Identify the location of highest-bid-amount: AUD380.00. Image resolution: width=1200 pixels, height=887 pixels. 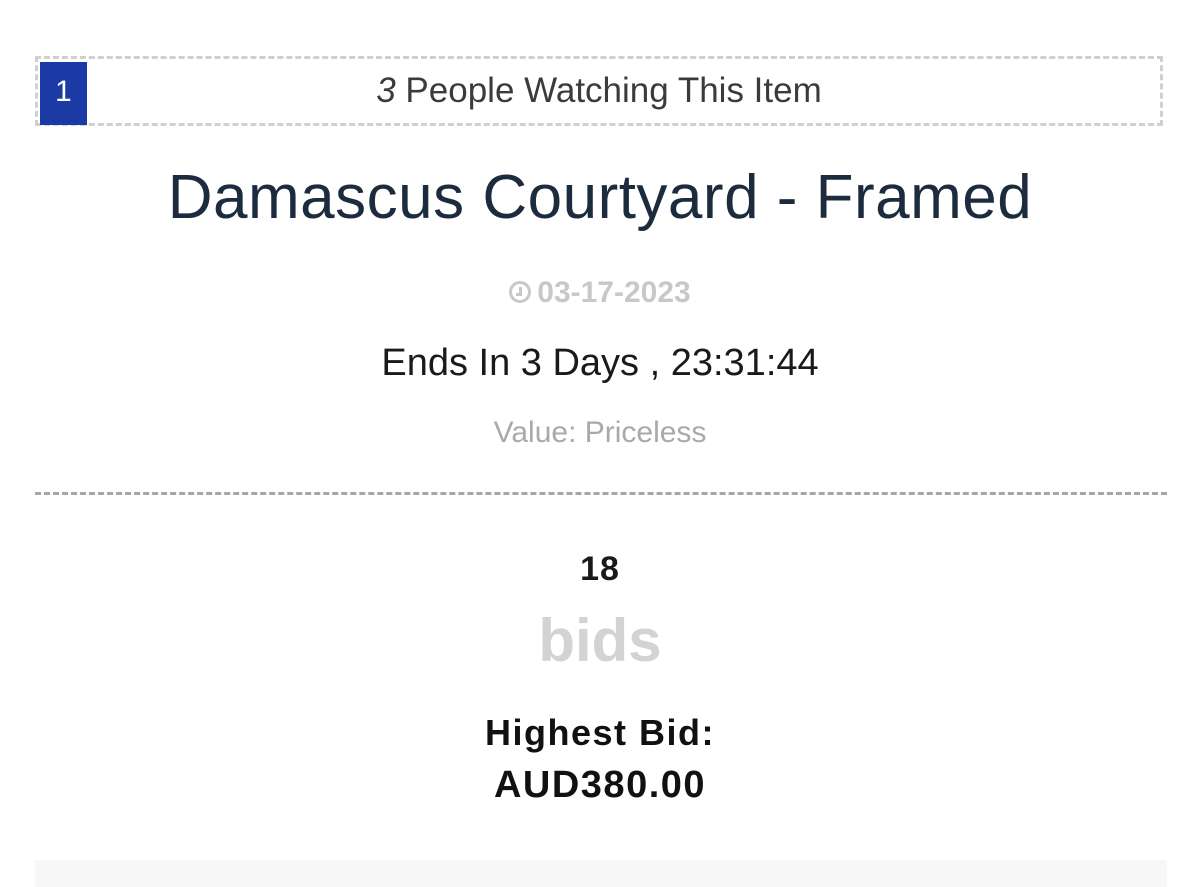
(600, 785).